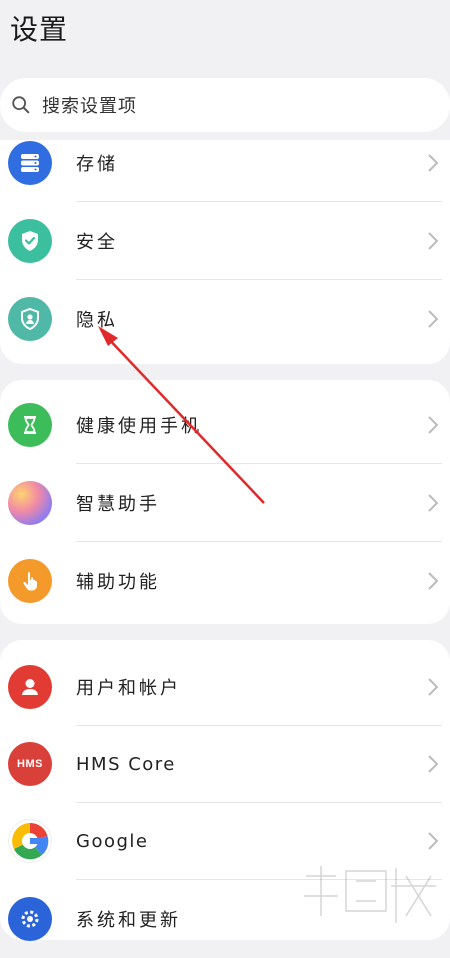 This screenshot has height=958, width=450. What do you see at coordinates (225, 425) in the screenshot?
I see `settings-item-digital-balance: 健康使用手机` at bounding box center [225, 425].